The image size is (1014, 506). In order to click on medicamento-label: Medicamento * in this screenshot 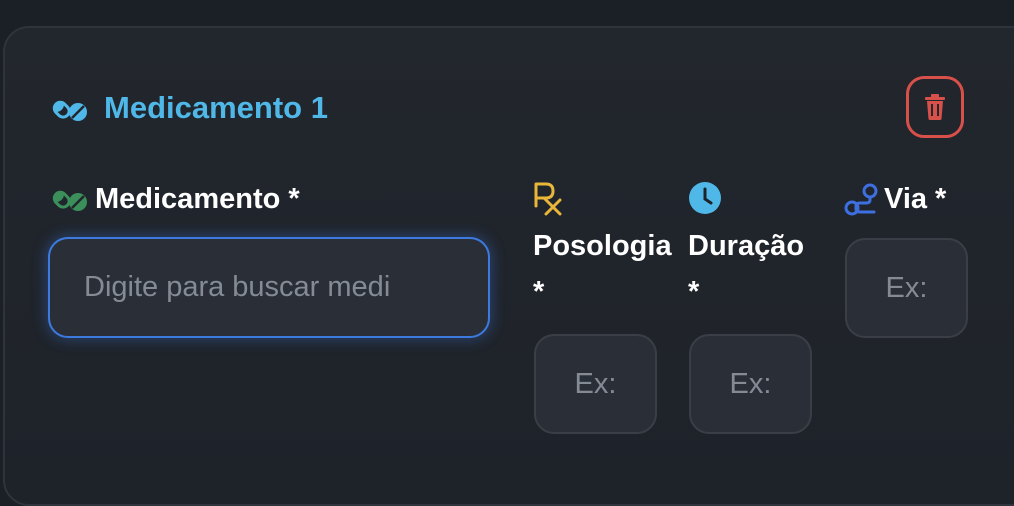, I will do `click(197, 199)`.